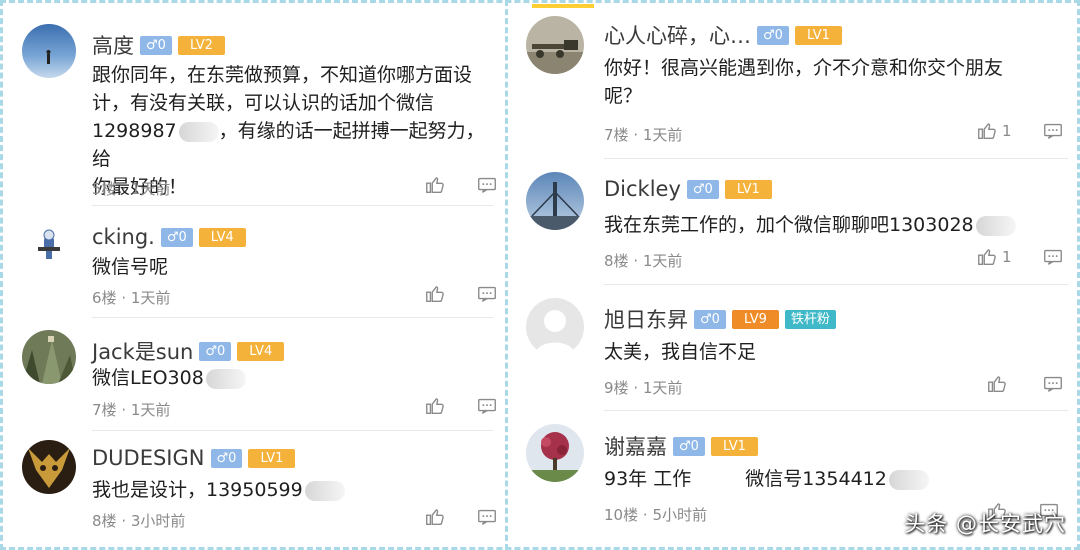 Image resolution: width=1080 pixels, height=550 pixels. What do you see at coordinates (123, 237) in the screenshot?
I see `username: cking.` at bounding box center [123, 237].